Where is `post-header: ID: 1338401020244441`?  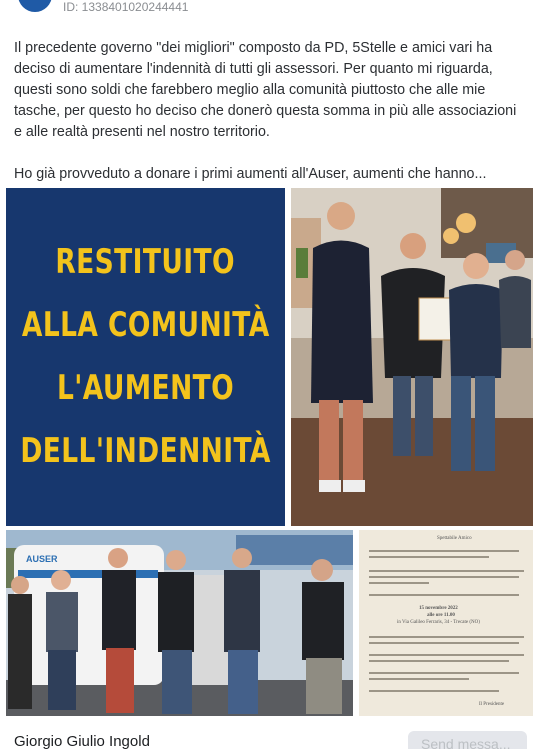 post-header: ID: 1338401020244441 is located at coordinates (269, 10).